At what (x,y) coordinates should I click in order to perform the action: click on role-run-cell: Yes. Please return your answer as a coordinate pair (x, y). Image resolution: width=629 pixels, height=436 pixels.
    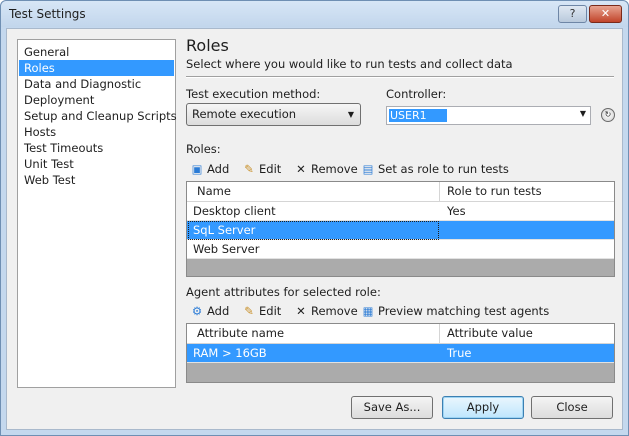
    Looking at the image, I should click on (456, 211).